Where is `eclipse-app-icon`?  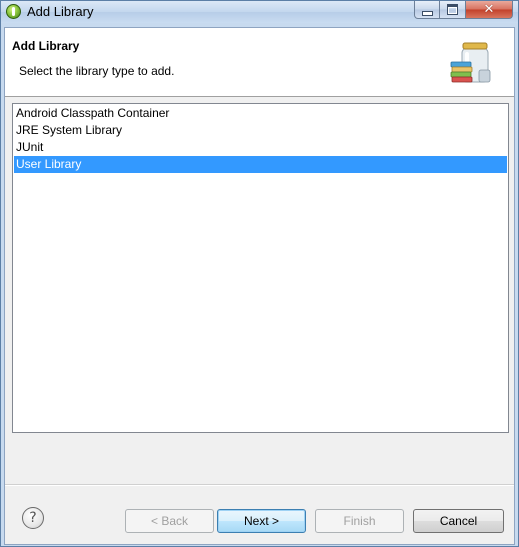
eclipse-app-icon is located at coordinates (13, 11).